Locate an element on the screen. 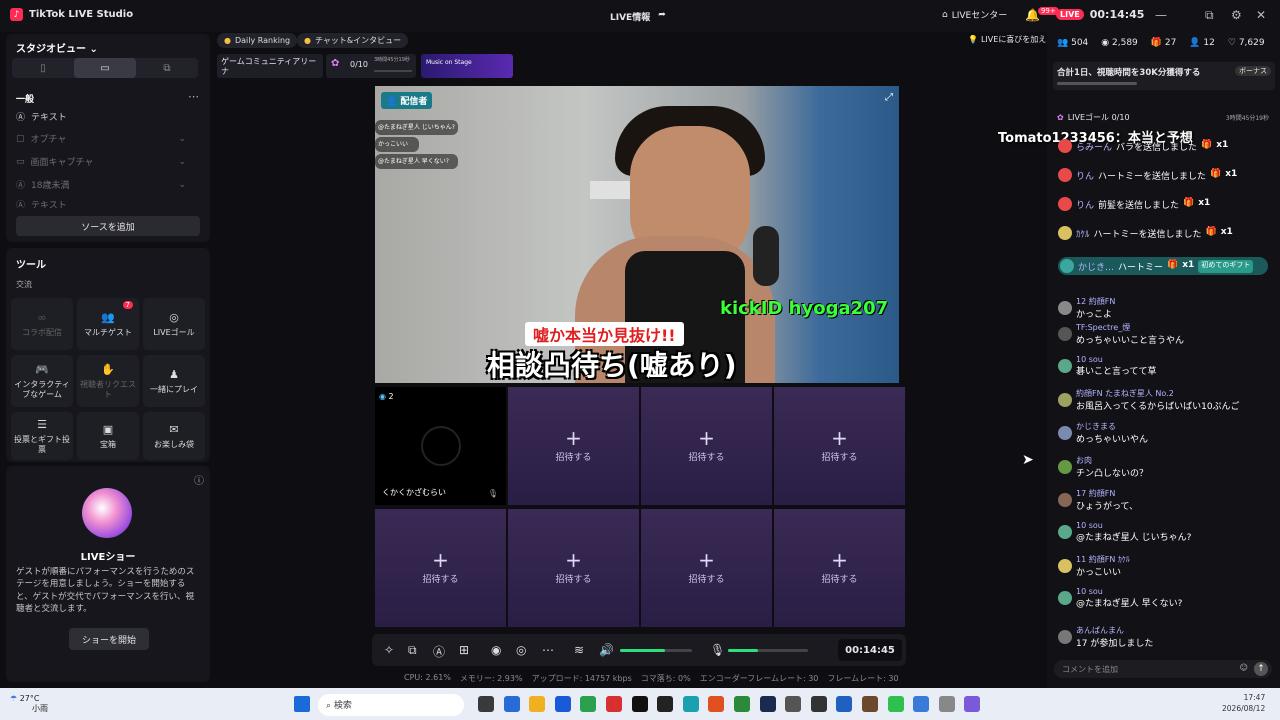 The image size is (1280, 720). live-info-title: LIVE情報 ➦ is located at coordinates (638, 16).